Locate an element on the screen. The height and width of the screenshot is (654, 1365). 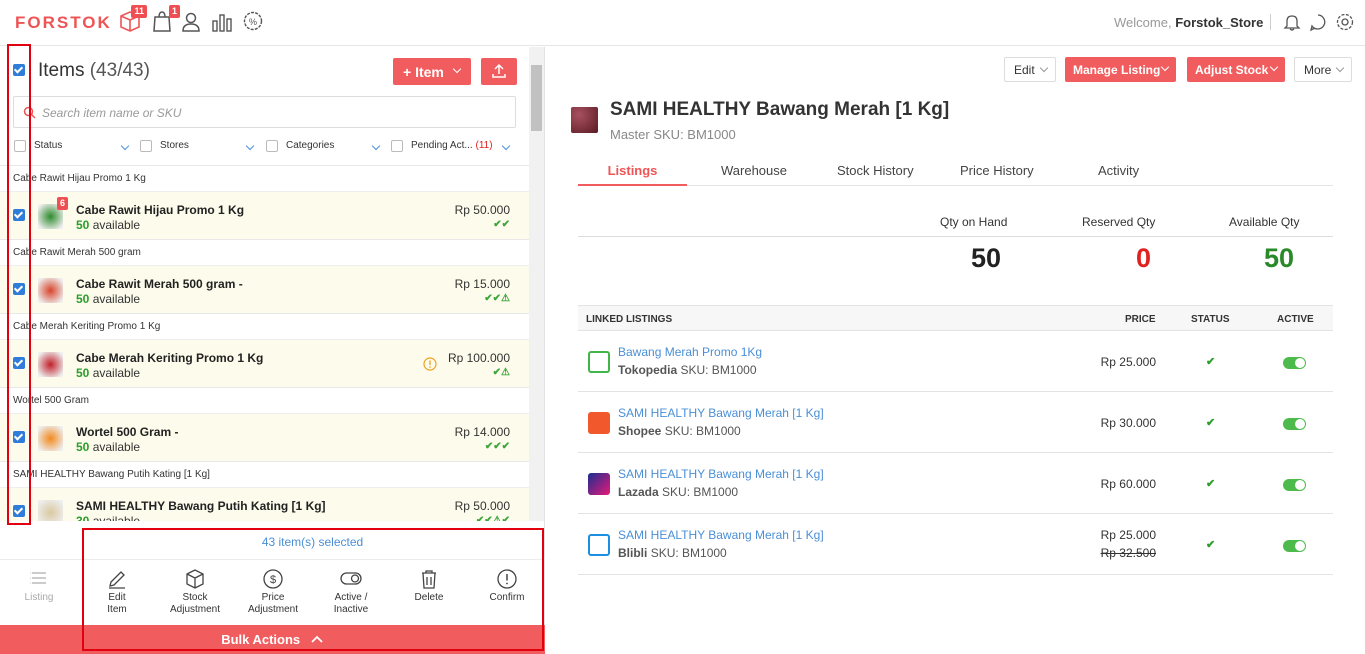
pending-filter-checkbox is located at coordinates (397, 146).